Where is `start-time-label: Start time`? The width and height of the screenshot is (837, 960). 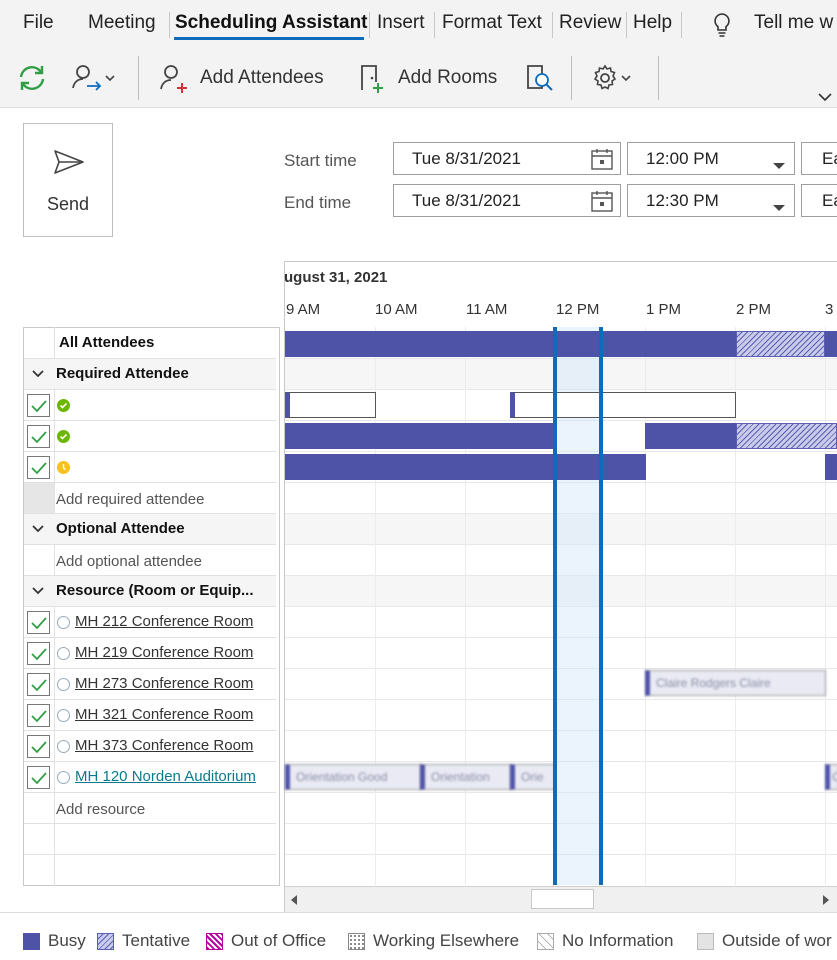
start-time-label: Start time is located at coordinates (320, 160).